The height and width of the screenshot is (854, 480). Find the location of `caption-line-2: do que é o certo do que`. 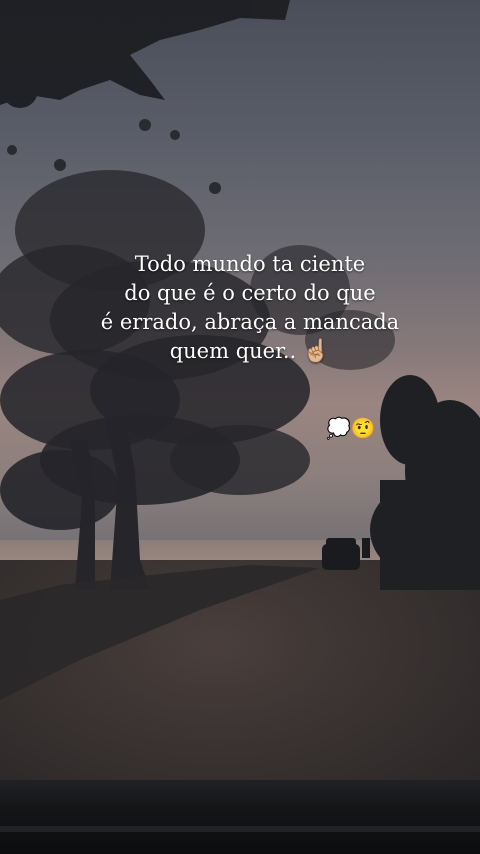

caption-line-2: do que é o certo do que is located at coordinates (250, 293).